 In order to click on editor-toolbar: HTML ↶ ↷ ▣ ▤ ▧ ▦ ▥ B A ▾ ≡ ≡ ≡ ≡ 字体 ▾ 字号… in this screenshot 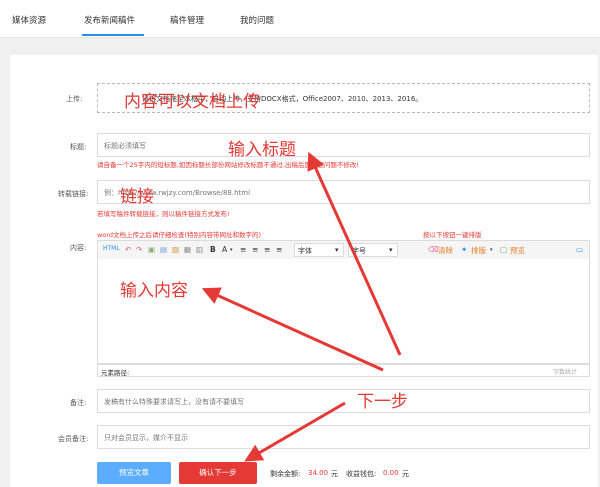, I will do `click(343, 250)`.